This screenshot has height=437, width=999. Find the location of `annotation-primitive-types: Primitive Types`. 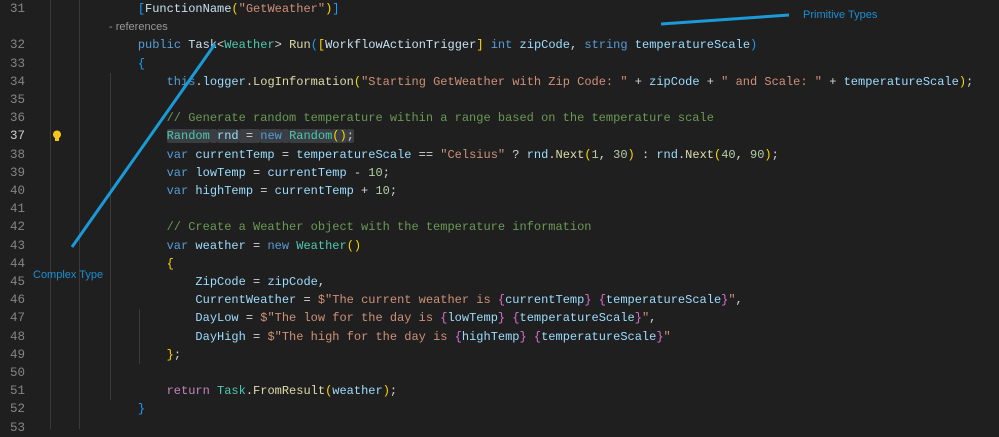

annotation-primitive-types: Primitive Types is located at coordinates (840, 15).